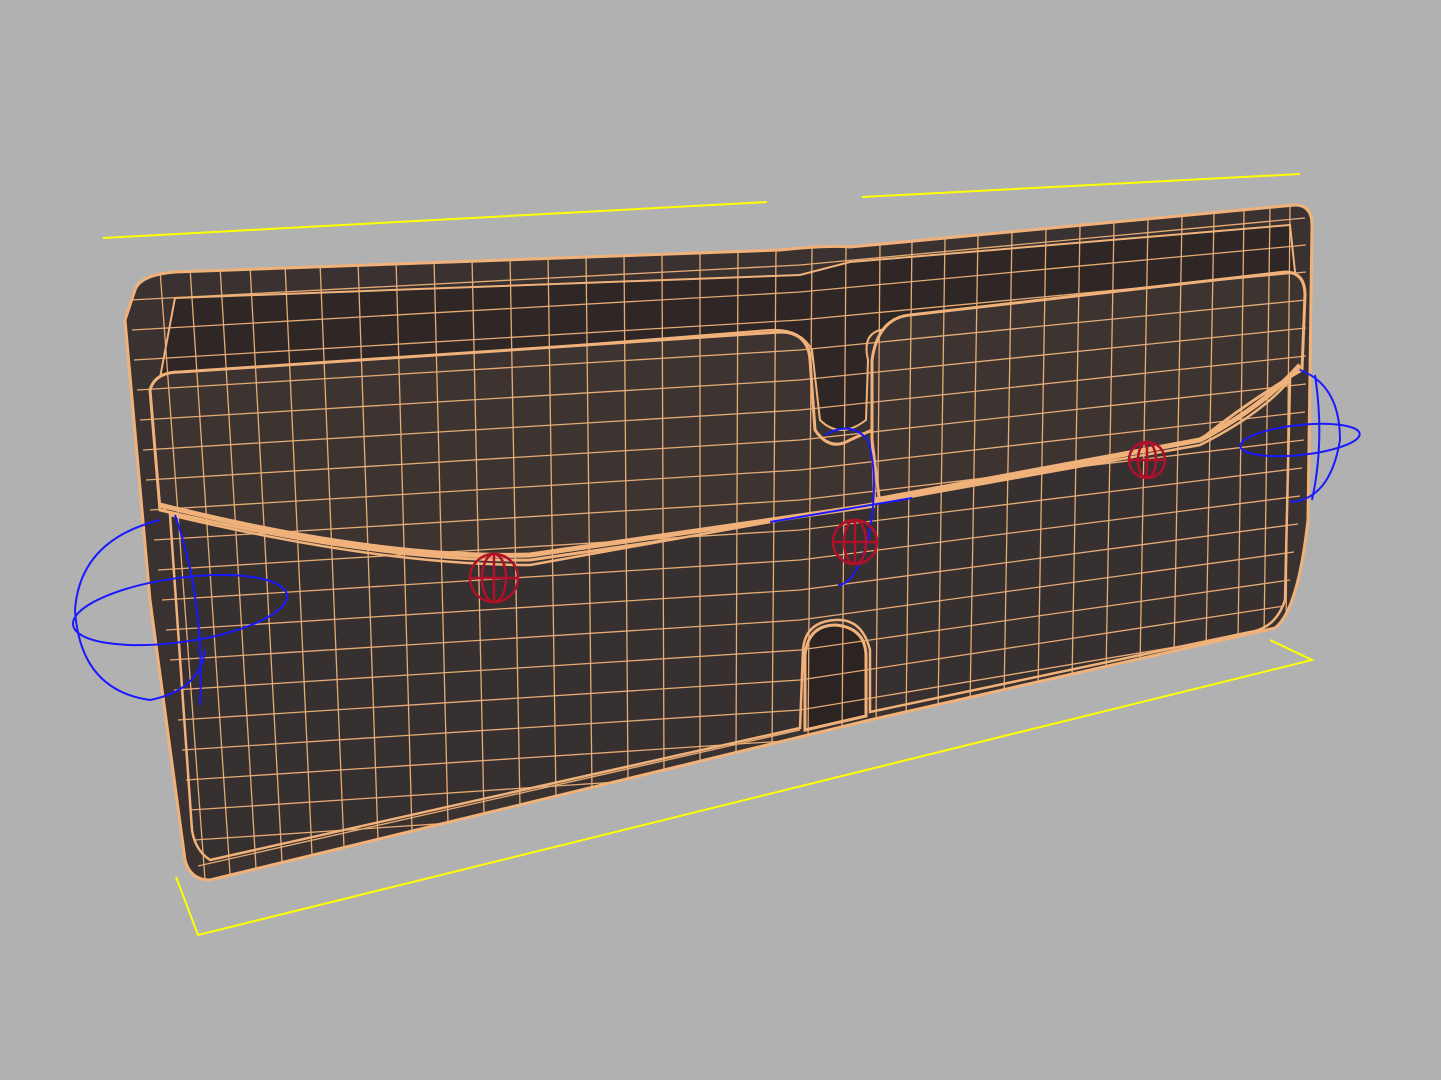 The width and height of the screenshot is (1441, 1080). What do you see at coordinates (494, 578) in the screenshot?
I see `control-point-left` at bounding box center [494, 578].